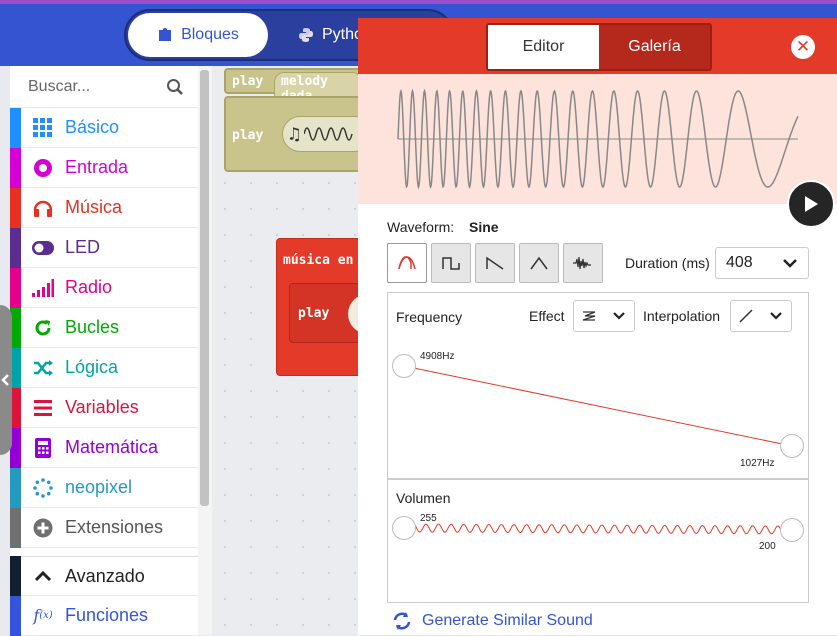  Describe the element at coordinates (99, 487) in the screenshot. I see `category-label: neopixel` at that location.